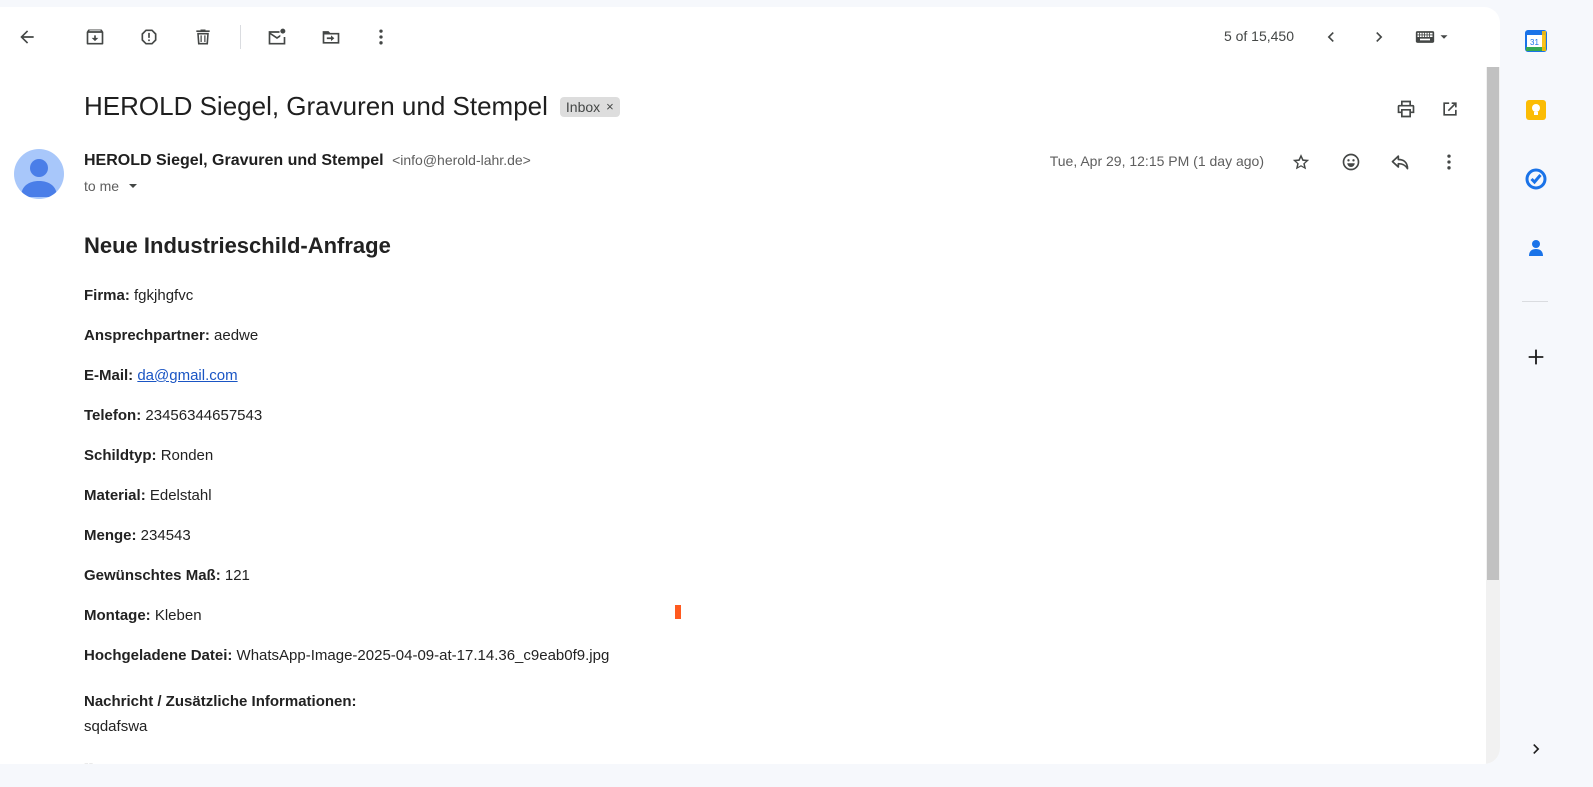 The width and height of the screenshot is (1593, 787). I want to click on email-date: Tue, Apr 29, 12:15 PM (1 day ago), so click(1156, 161).